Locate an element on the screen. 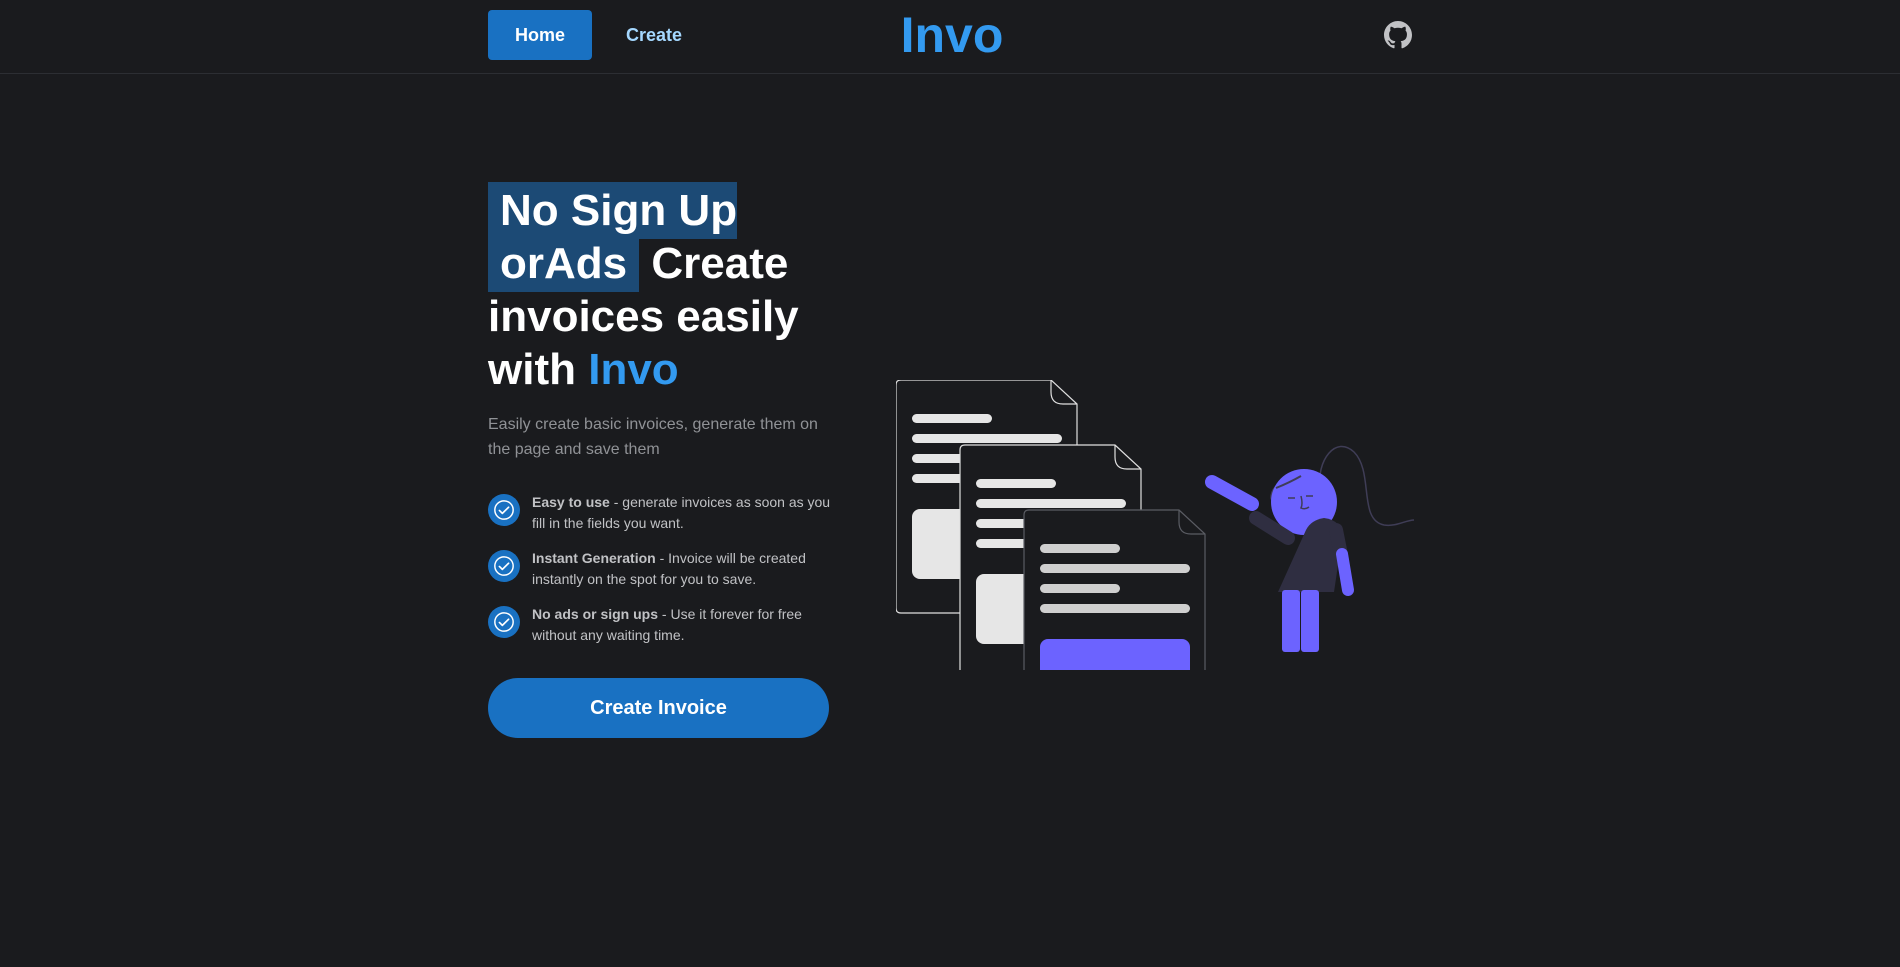 The width and height of the screenshot is (1900, 967). feature-title: Instant Generation is located at coordinates (594, 558).